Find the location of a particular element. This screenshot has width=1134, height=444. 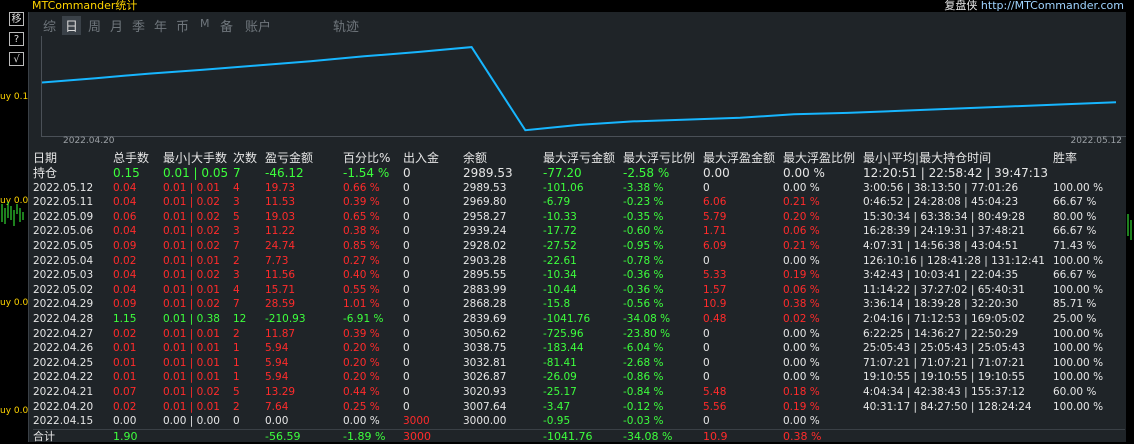

table-cell: 0.65 % is located at coordinates (361, 216).